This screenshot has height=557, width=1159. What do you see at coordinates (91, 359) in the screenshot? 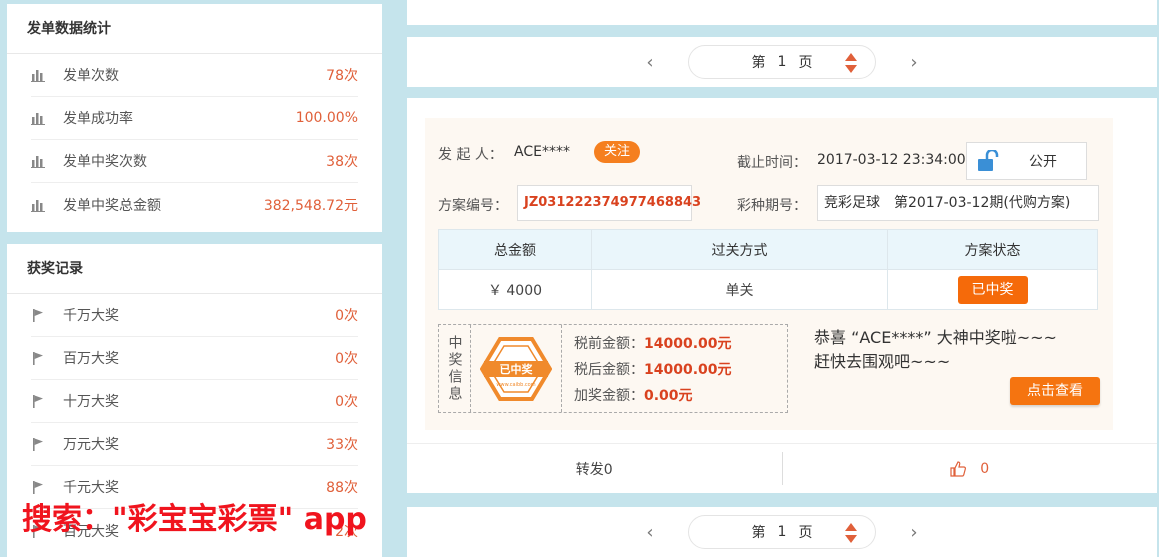
I see `item-label: 百万大奖` at bounding box center [91, 359].